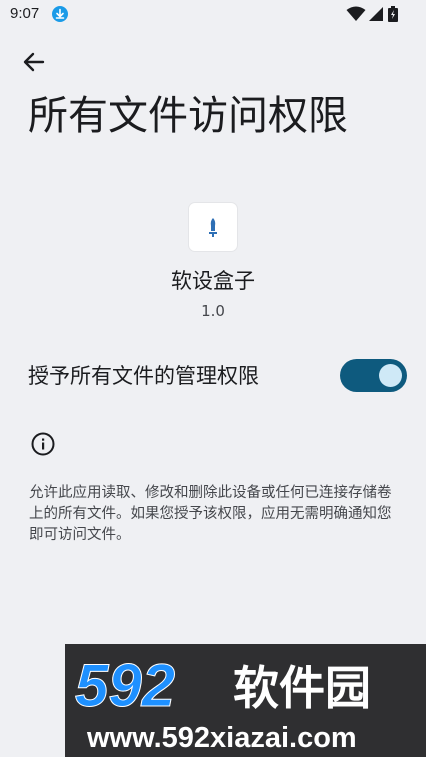 The image size is (426, 757). What do you see at coordinates (60, 14) in the screenshot?
I see `download-icon` at bounding box center [60, 14].